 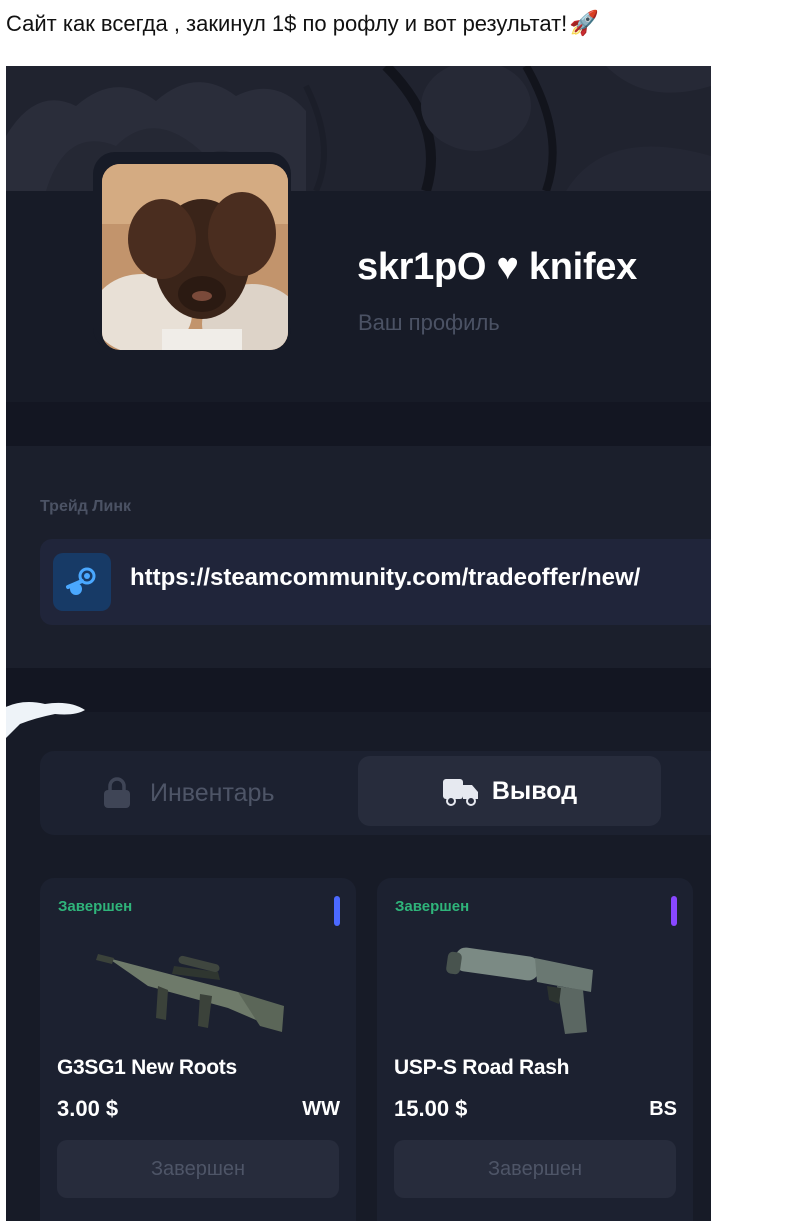 I want to click on tab-inventory-label: Инвентарь, so click(x=212, y=792).